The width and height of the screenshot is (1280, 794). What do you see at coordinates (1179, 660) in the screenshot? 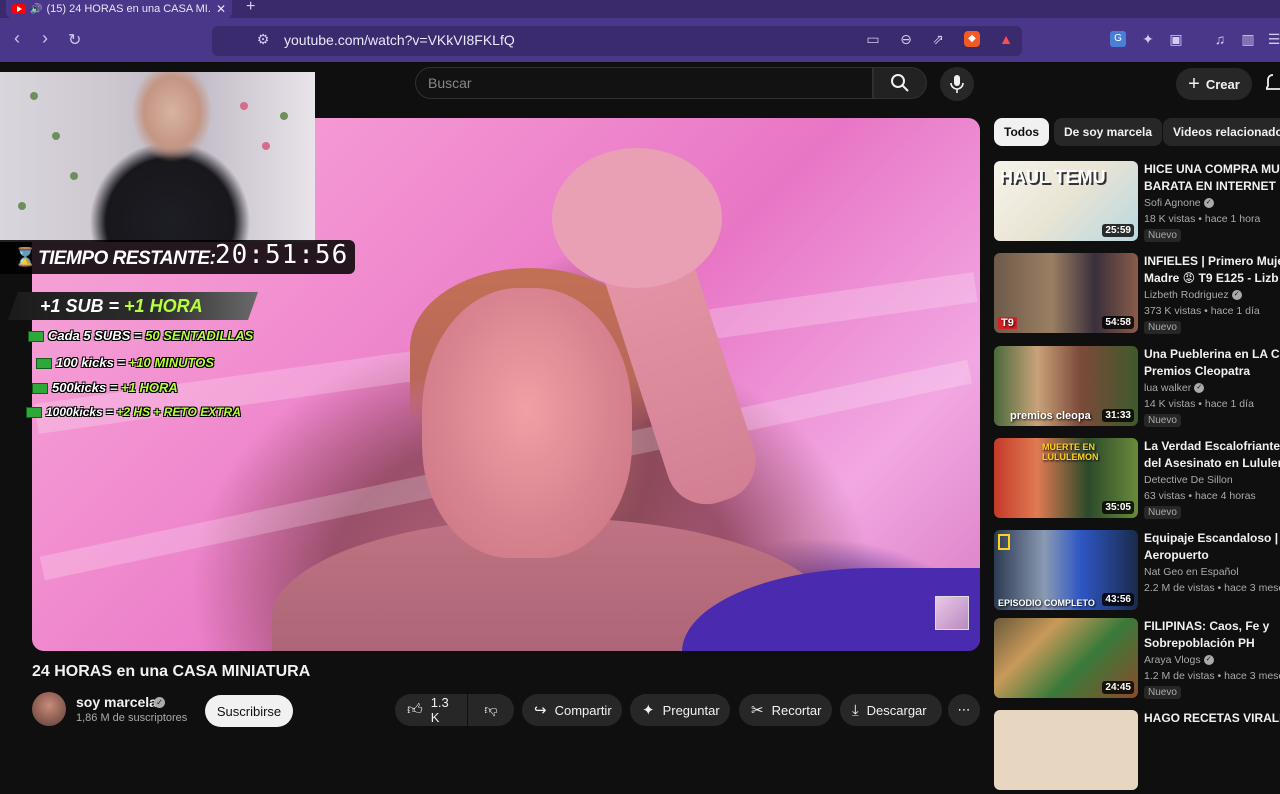
I see `recommended-channel: Araya Vlogs ✓` at bounding box center [1179, 660].